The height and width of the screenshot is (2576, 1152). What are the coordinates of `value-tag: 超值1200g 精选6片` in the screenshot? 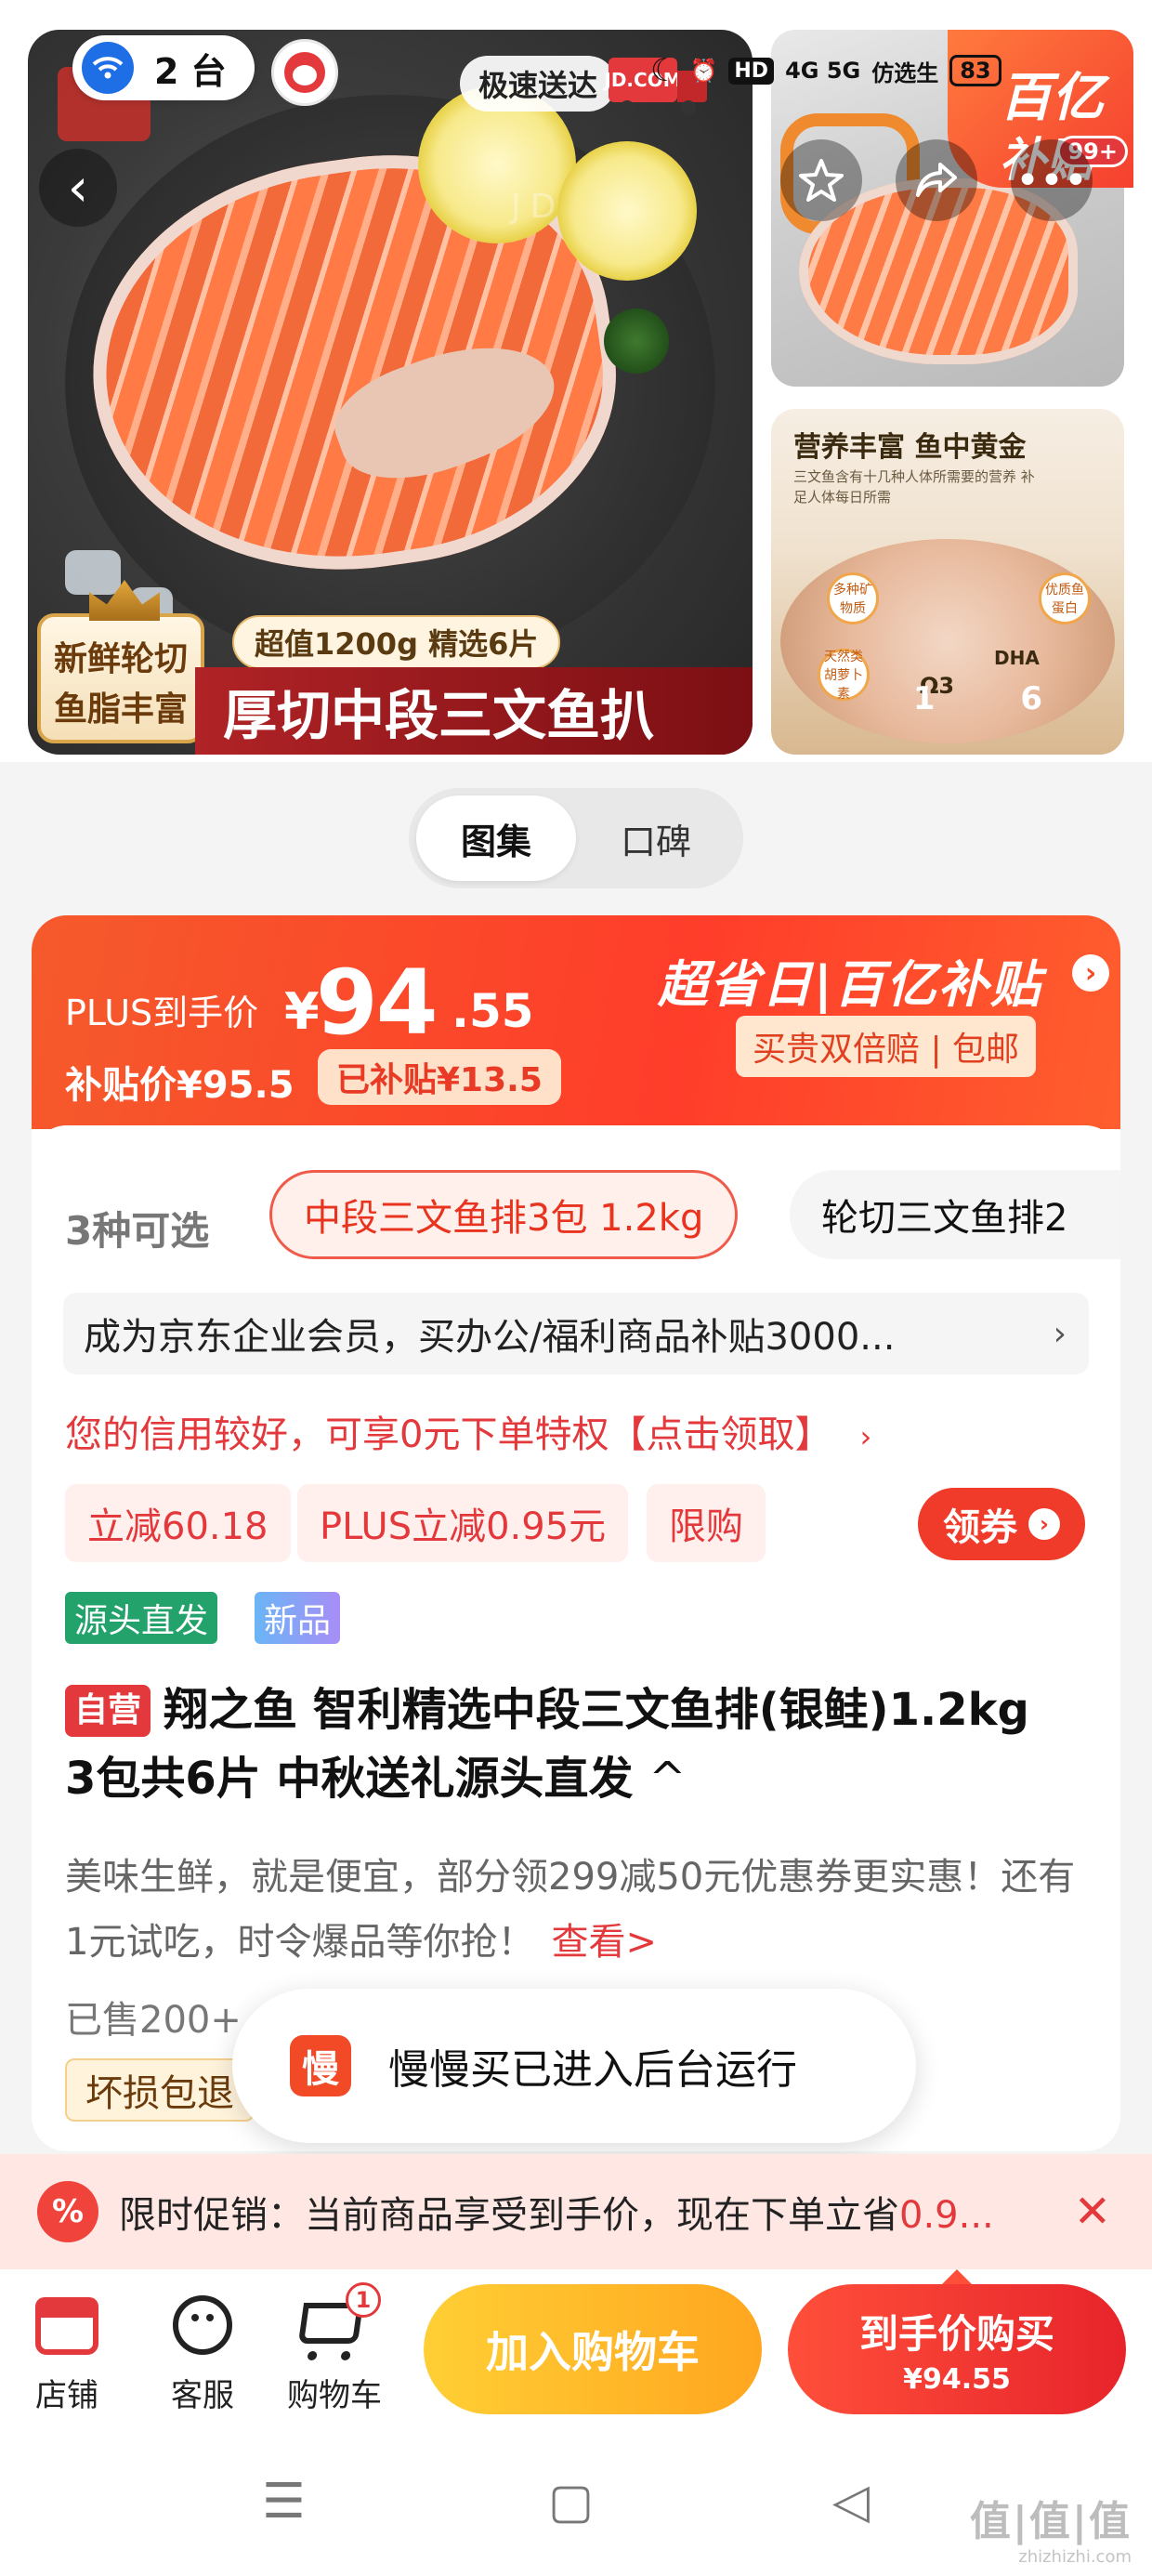 It's located at (396, 642).